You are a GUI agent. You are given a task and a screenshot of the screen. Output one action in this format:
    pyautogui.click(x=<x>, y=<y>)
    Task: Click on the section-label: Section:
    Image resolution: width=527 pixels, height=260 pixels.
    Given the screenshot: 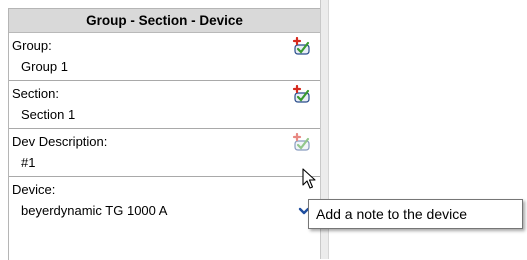 What is the action you would take?
    pyautogui.click(x=35, y=93)
    